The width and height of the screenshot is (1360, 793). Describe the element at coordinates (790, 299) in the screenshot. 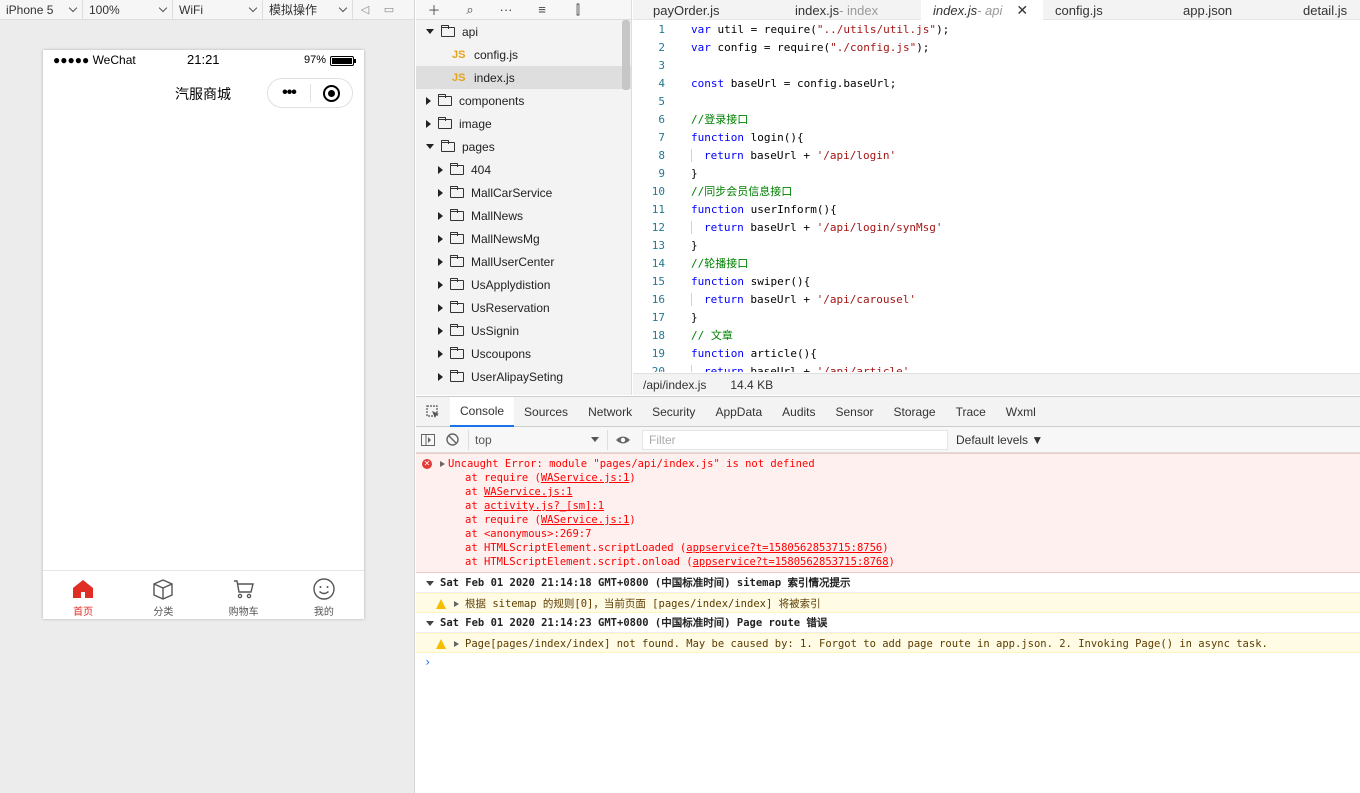

I see `code-text: return baseUrl + '/api/carousel'` at that location.